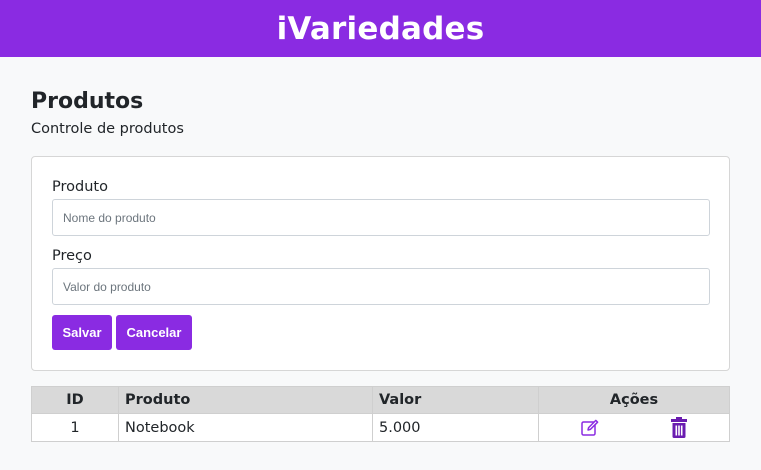 The height and width of the screenshot is (470, 761). I want to click on price-label: Preço, so click(72, 256).